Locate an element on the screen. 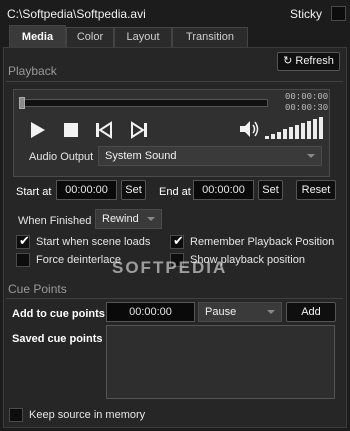 This screenshot has width=350, height=431. tab-transition: Transition is located at coordinates (210, 37).